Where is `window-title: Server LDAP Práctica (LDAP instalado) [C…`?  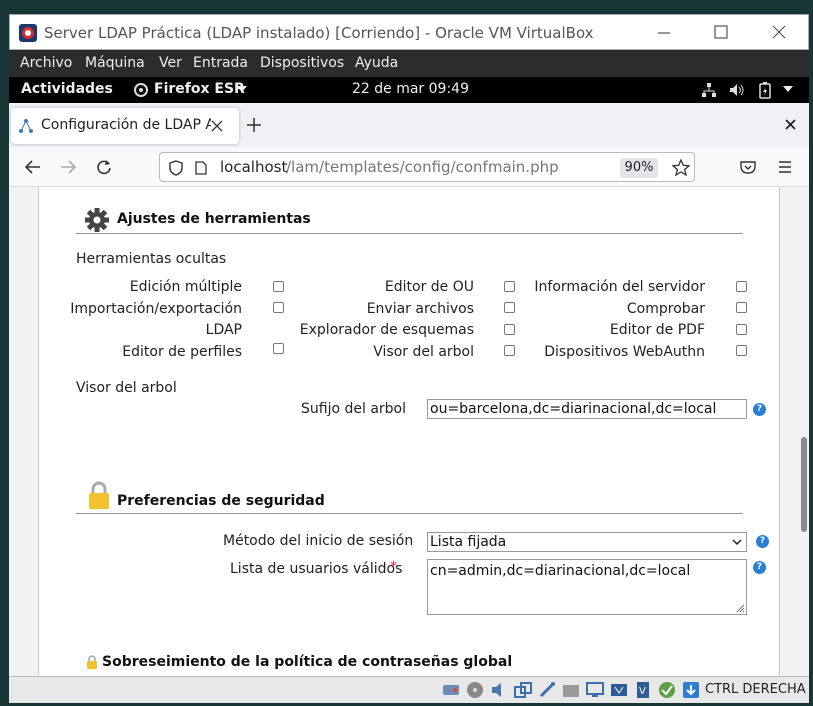
window-title: Server LDAP Práctica (LDAP instalado) [C… is located at coordinates (319, 33).